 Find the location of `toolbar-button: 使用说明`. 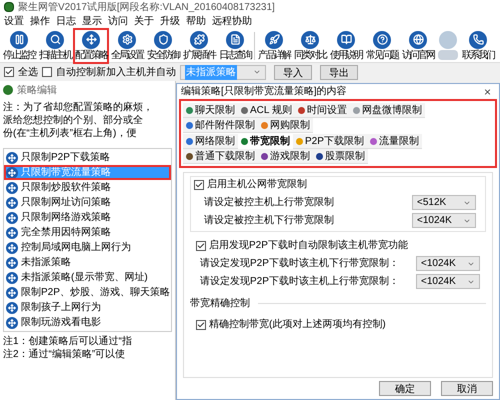

toolbar-button: 使用说明 is located at coordinates (346, 46).